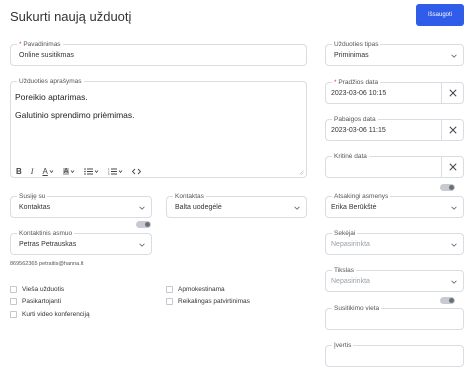 The width and height of the screenshot is (474, 373). I want to click on checkbox-video-conference: Kurti video konferenciją, so click(50, 314).